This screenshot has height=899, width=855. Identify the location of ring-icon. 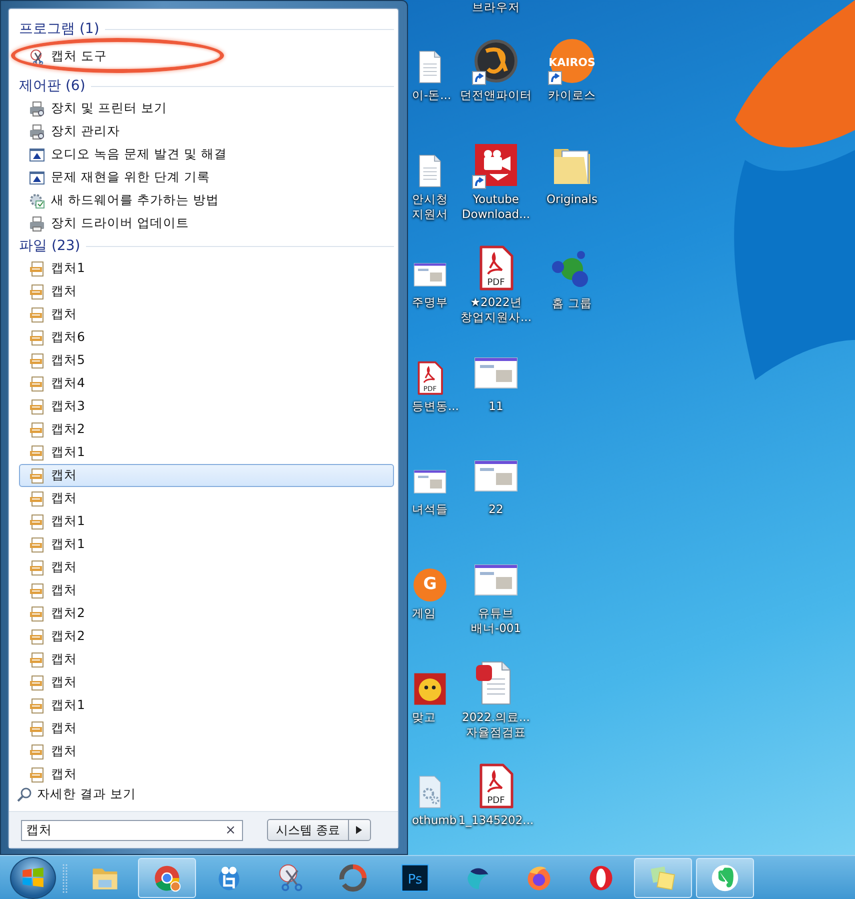
(353, 877).